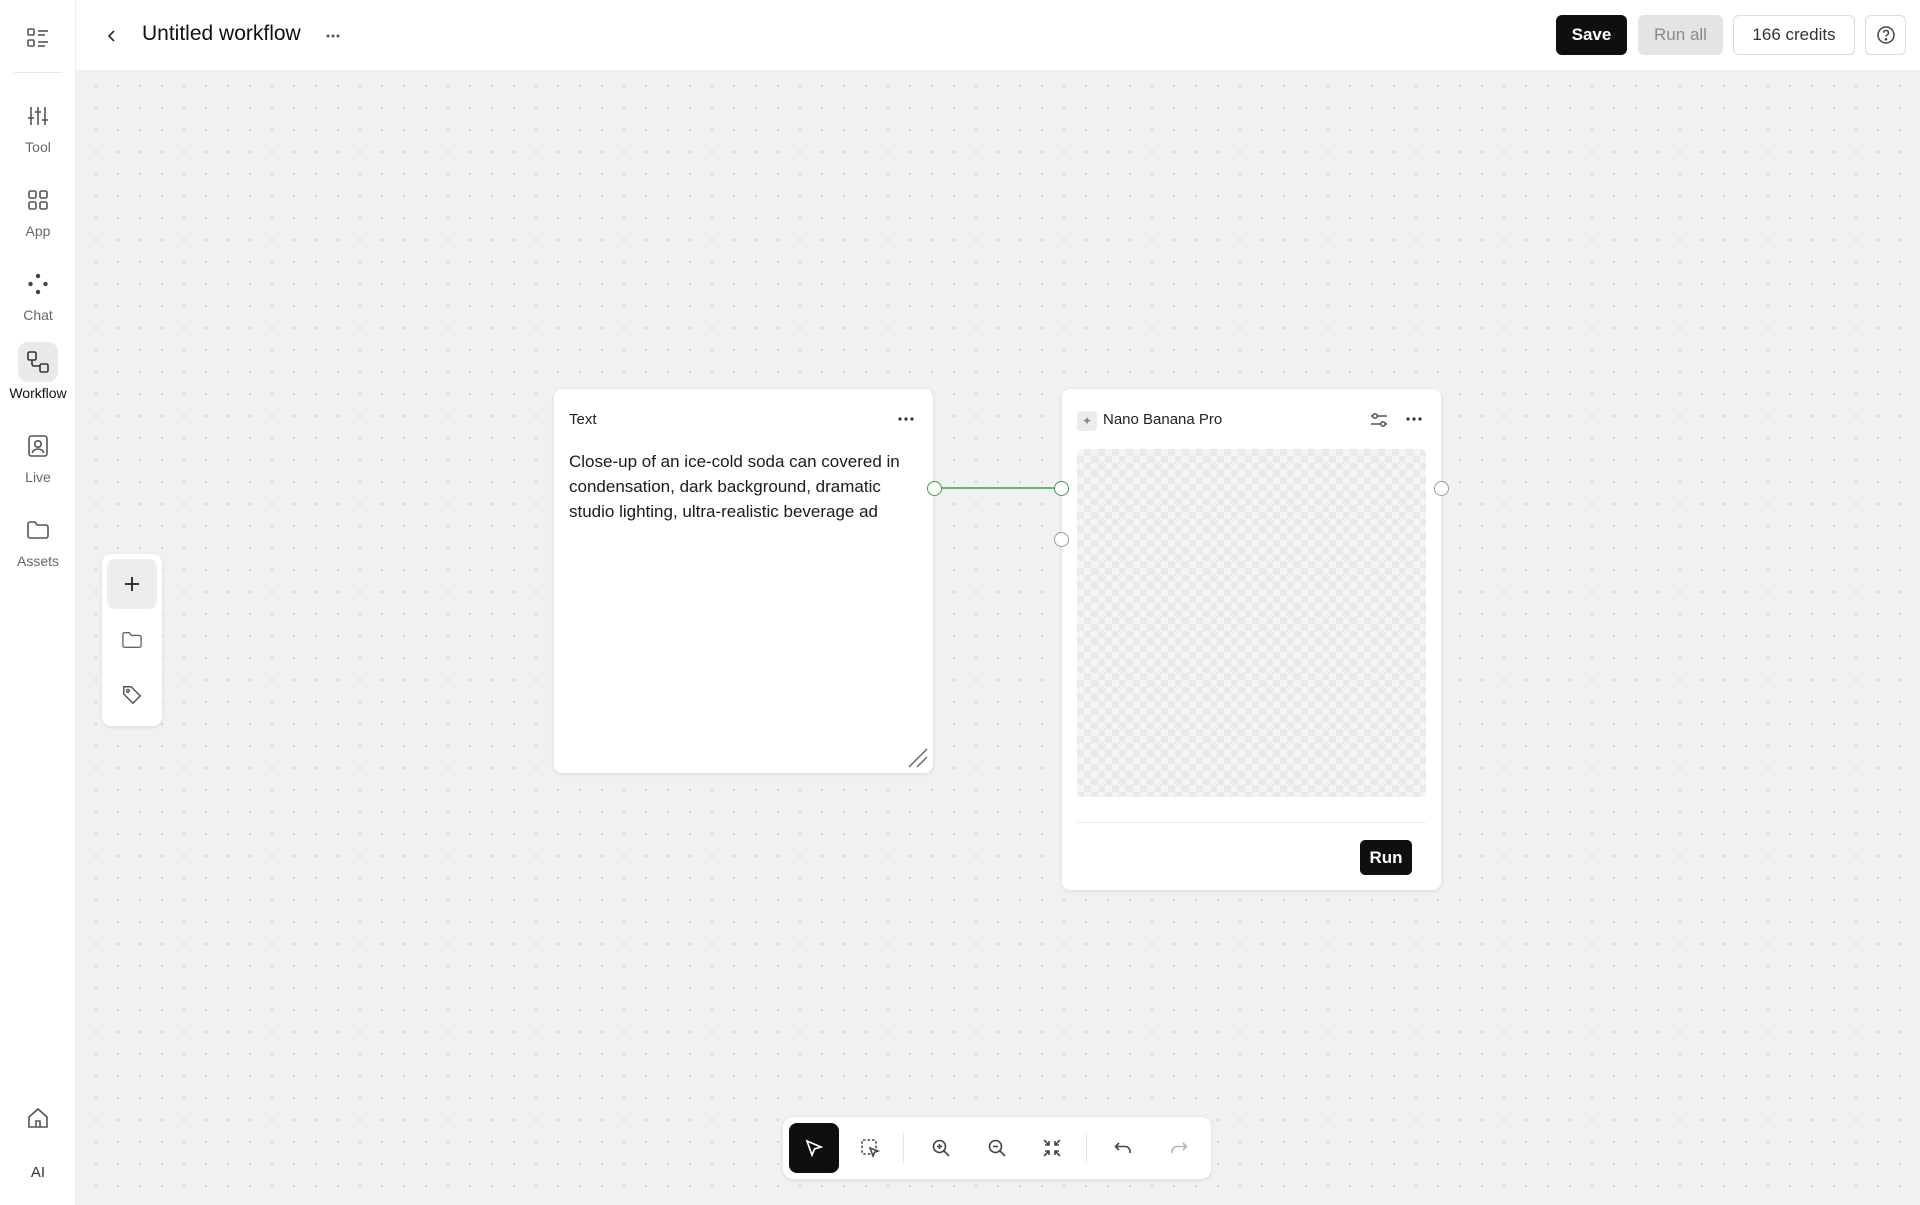 This screenshot has width=1920, height=1205. I want to click on select-tool-button, so click(814, 1148).